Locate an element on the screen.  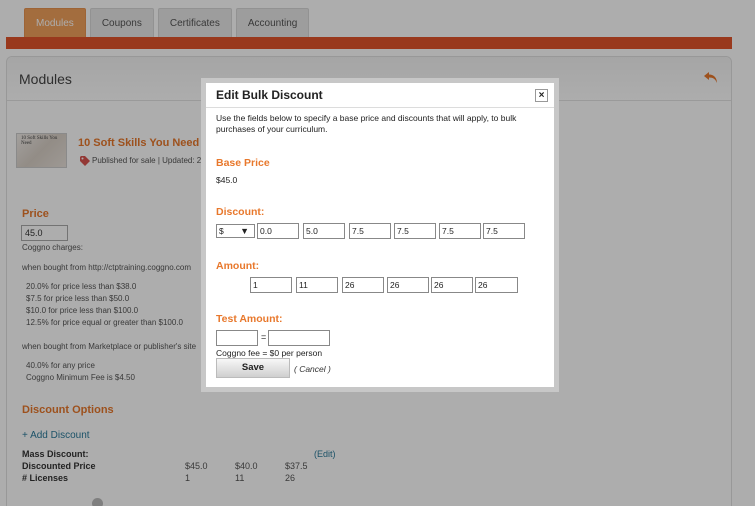
discount-input-2: 5.0 is located at coordinates (324, 231).